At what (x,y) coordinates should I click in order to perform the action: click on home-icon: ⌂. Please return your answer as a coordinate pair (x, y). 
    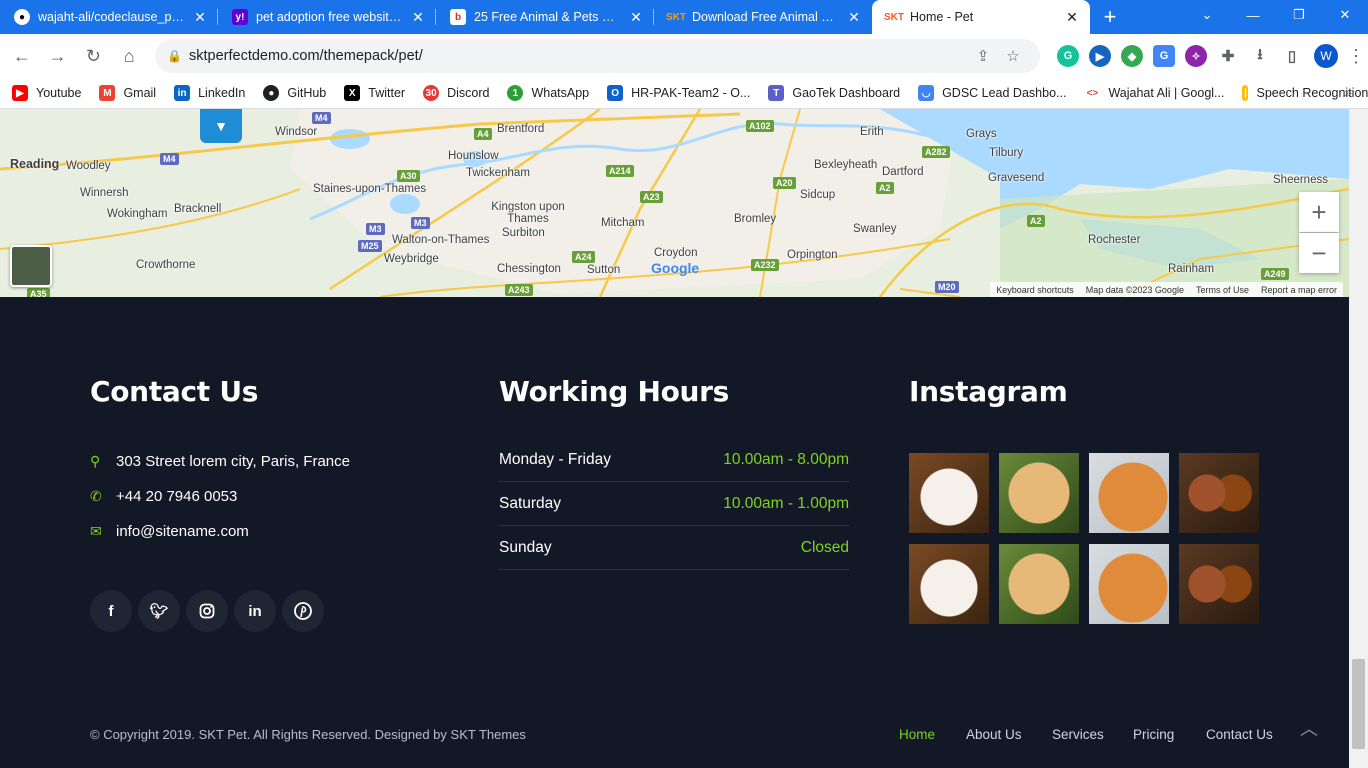
    Looking at the image, I should click on (129, 56).